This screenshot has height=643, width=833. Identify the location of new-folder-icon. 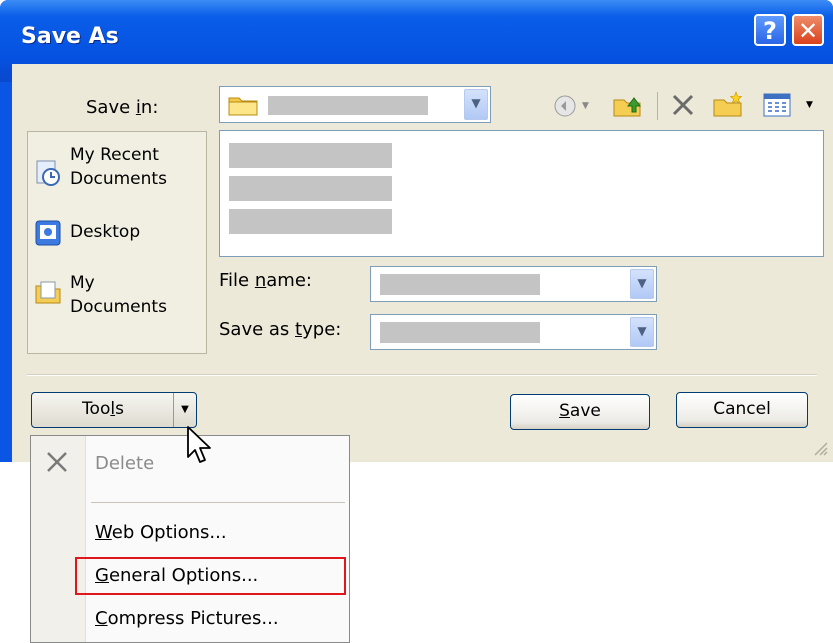
(728, 104).